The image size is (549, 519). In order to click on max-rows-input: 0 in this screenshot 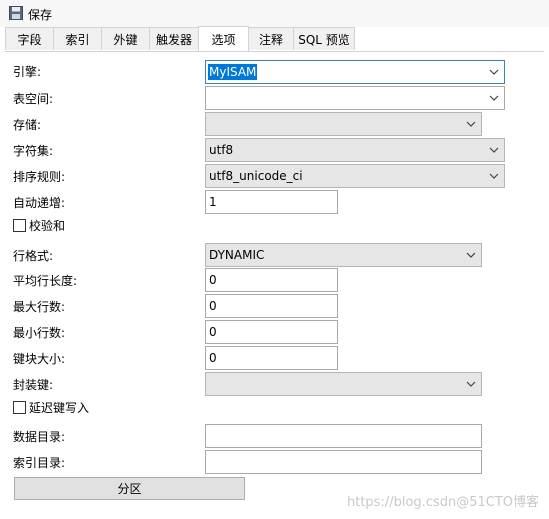, I will do `click(271, 306)`.